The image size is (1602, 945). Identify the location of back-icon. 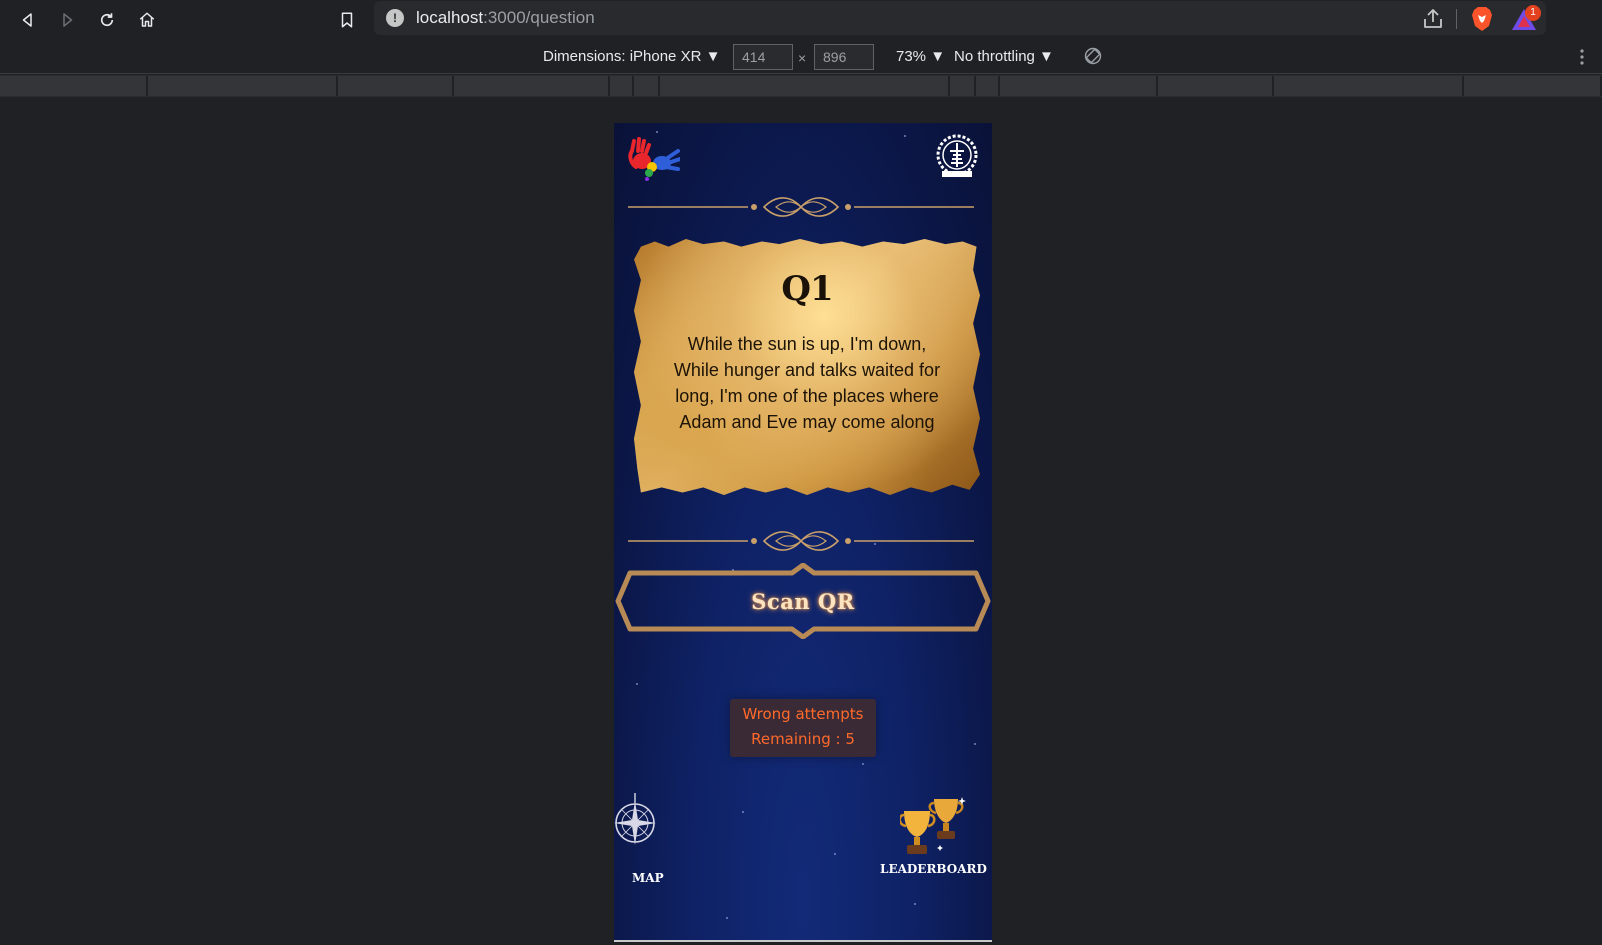
(27, 20).